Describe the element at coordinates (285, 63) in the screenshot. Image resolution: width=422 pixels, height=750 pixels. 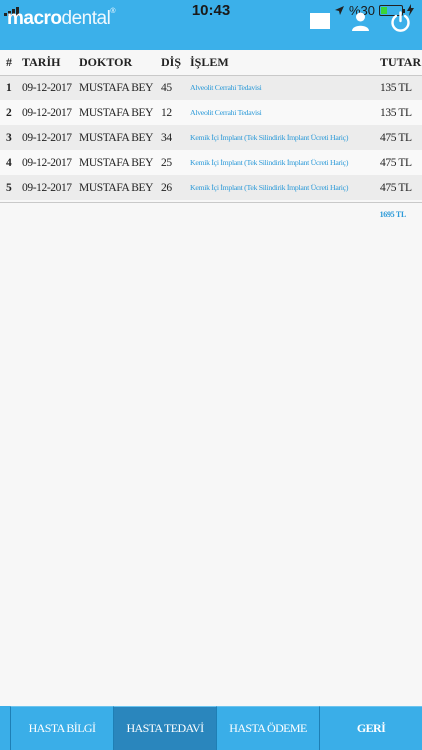
I see `header-procedure: İŞLEM` at that location.